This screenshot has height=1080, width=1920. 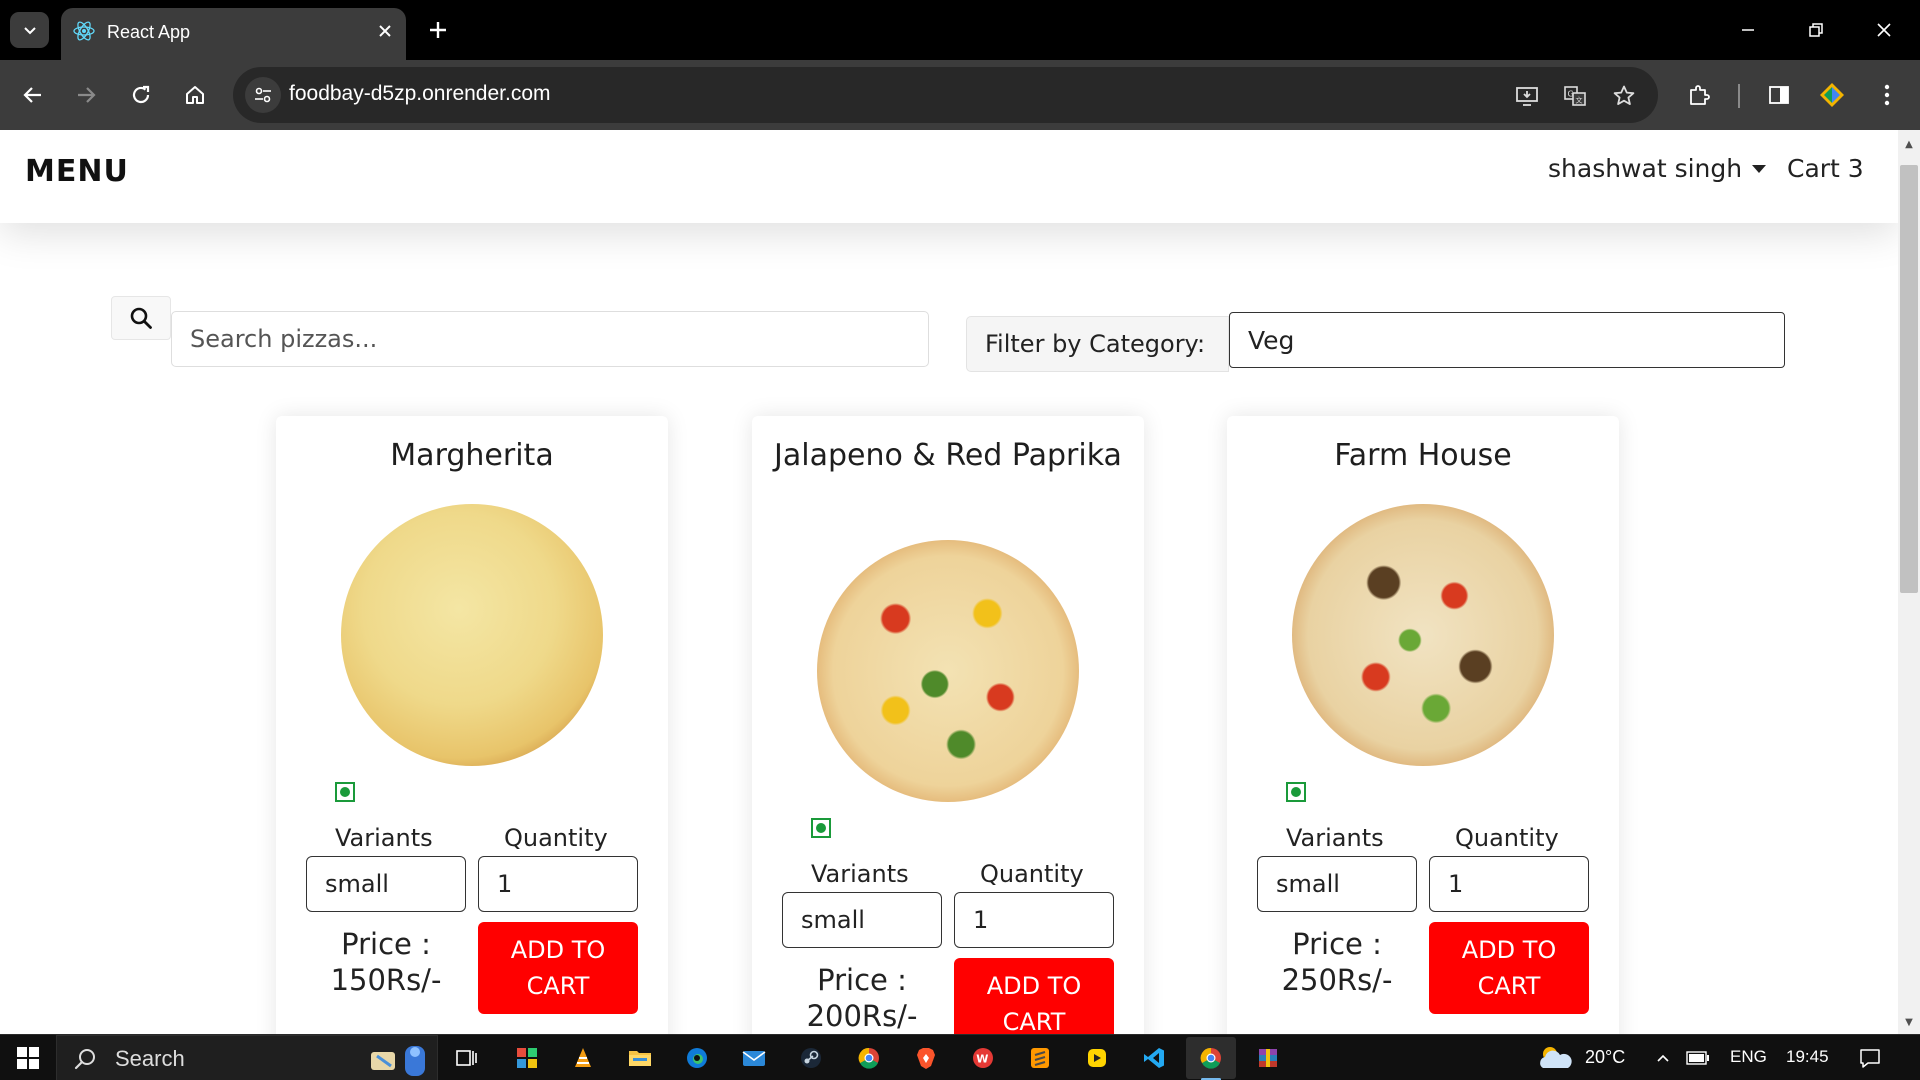 What do you see at coordinates (1154, 1058) in the screenshot?
I see `vscode-icon` at bounding box center [1154, 1058].